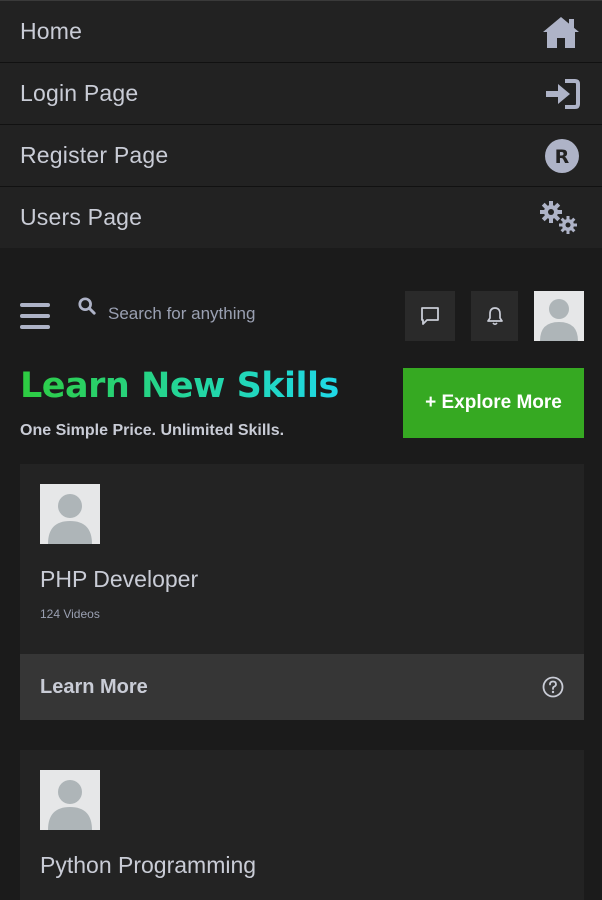 This screenshot has width=602, height=900. I want to click on home-icon, so click(561, 32).